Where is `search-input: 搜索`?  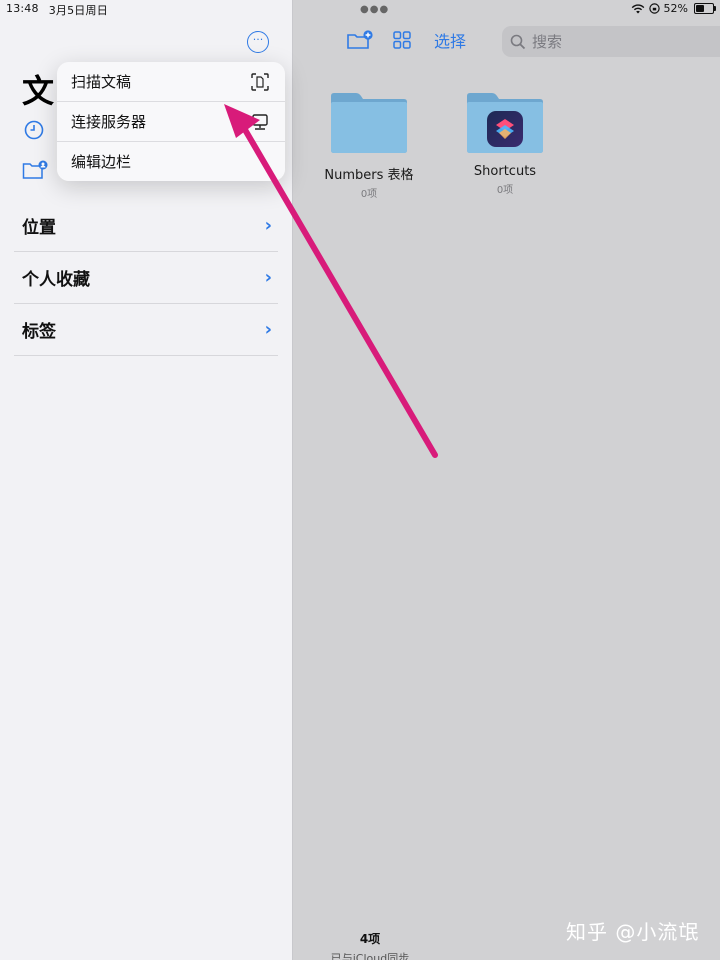
search-input: 搜索 is located at coordinates (611, 41).